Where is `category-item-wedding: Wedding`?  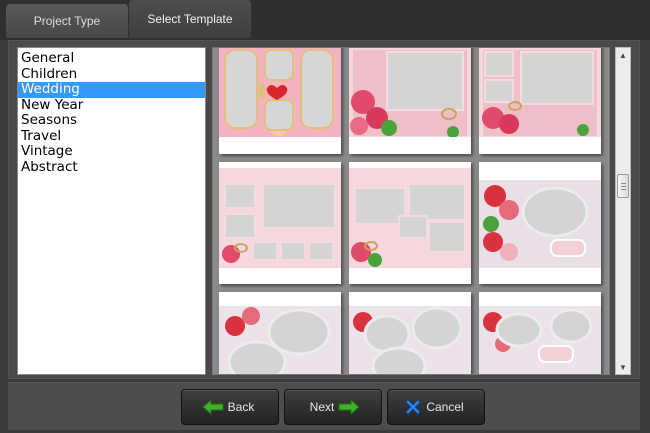
category-item-wedding: Wedding is located at coordinates (111, 89).